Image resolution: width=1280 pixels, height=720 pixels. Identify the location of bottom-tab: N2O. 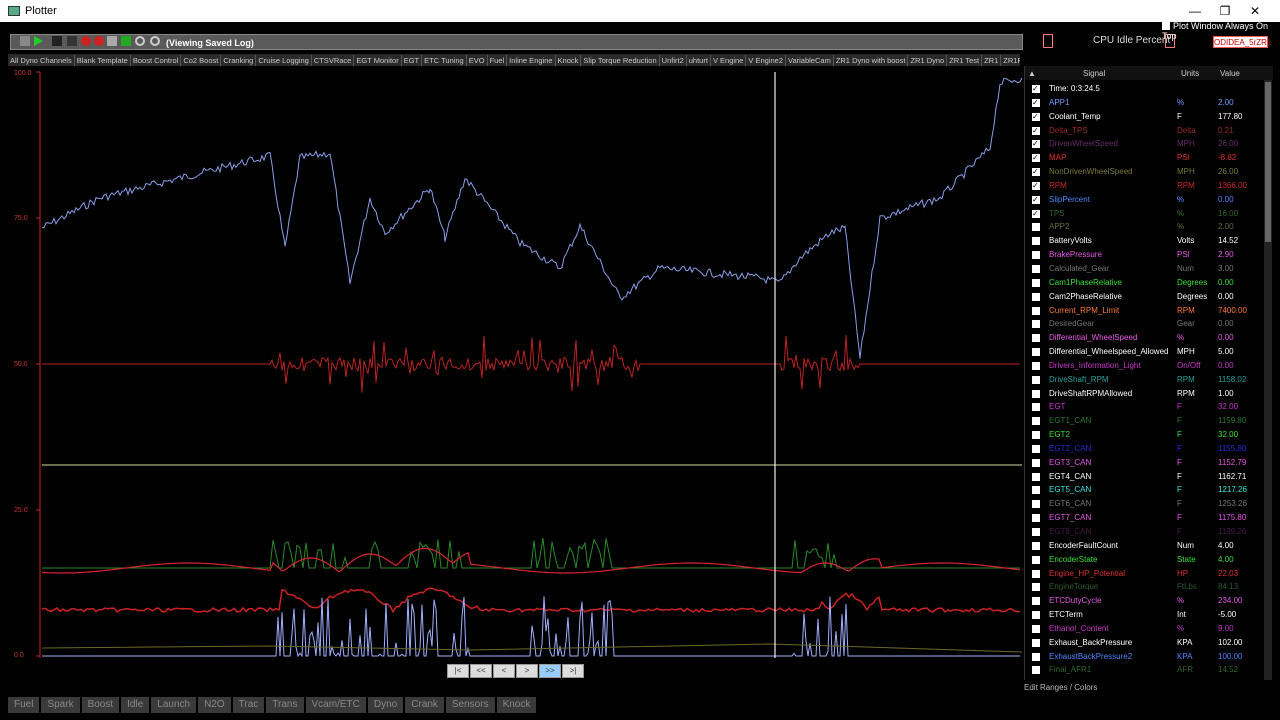
(214, 705).